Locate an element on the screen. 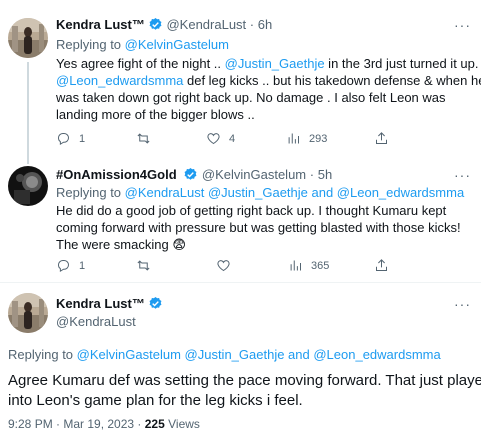 The image size is (481, 437). like-count: 4 is located at coordinates (232, 138).